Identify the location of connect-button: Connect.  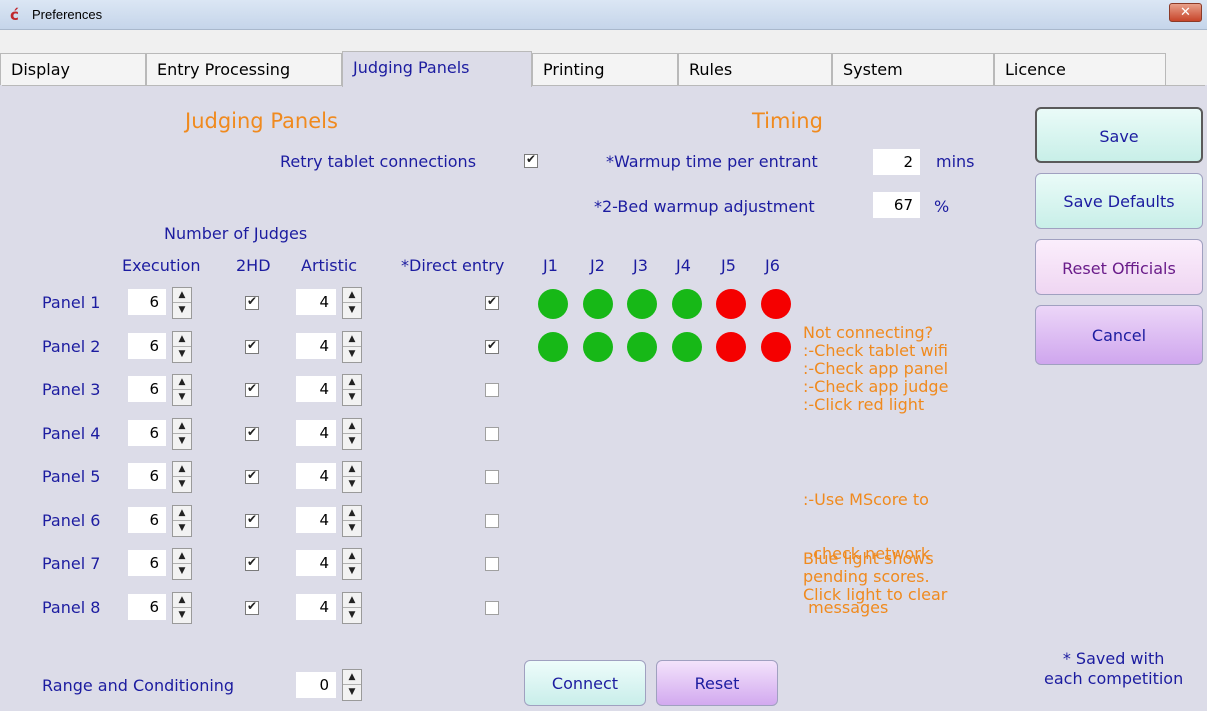
(585, 683).